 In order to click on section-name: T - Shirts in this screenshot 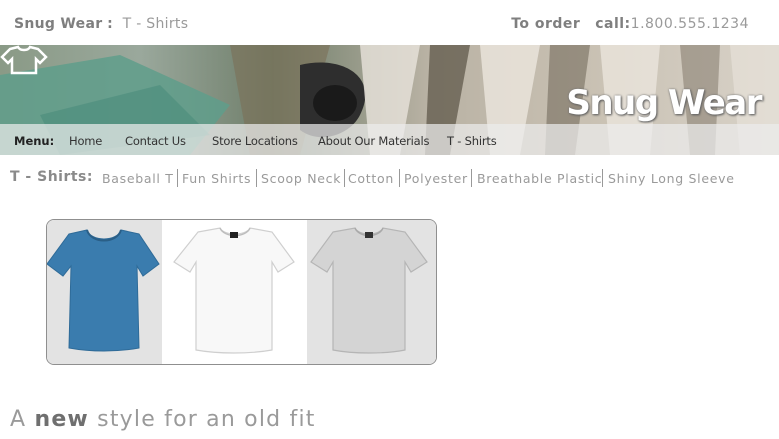, I will do `click(155, 24)`.